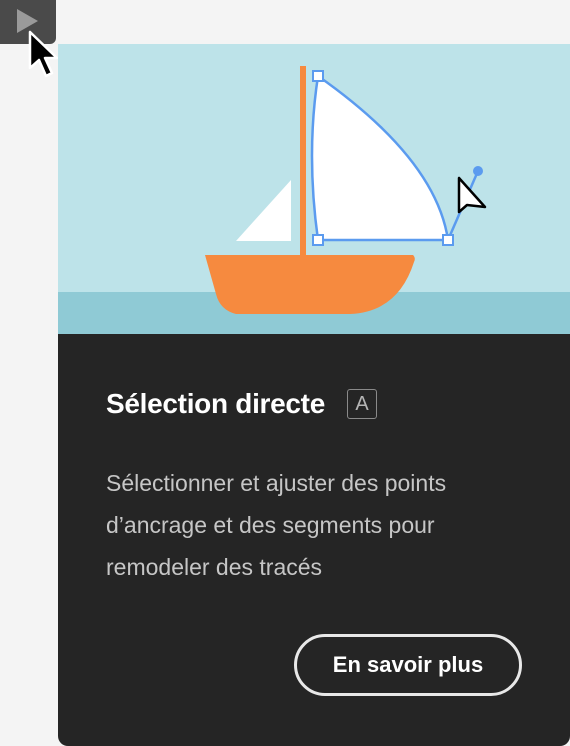 The height and width of the screenshot is (746, 570). Describe the element at coordinates (318, 240) in the screenshot. I see `anchor-point-bottom-left` at that location.